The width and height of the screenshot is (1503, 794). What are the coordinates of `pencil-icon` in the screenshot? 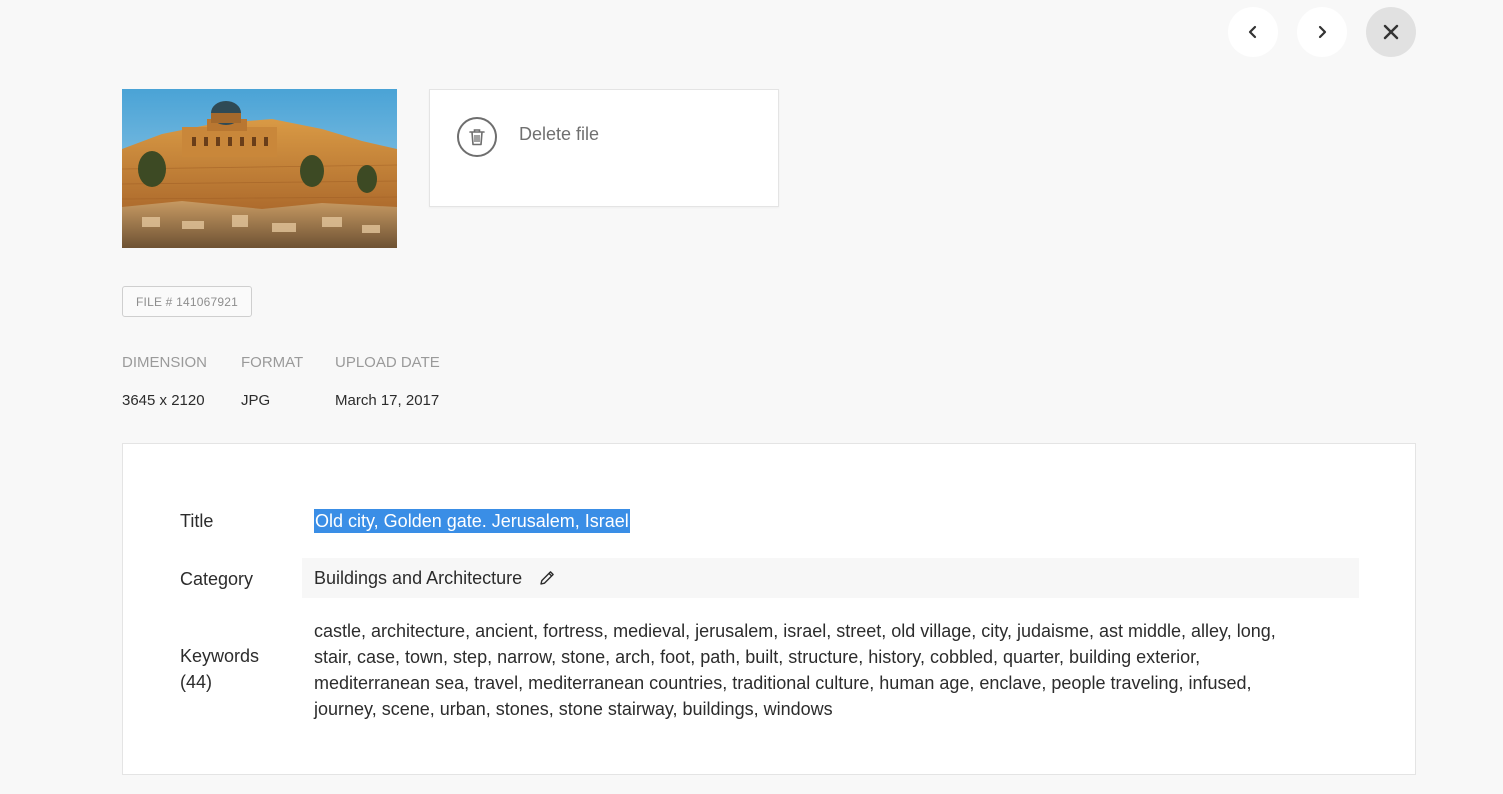 It's located at (547, 578).